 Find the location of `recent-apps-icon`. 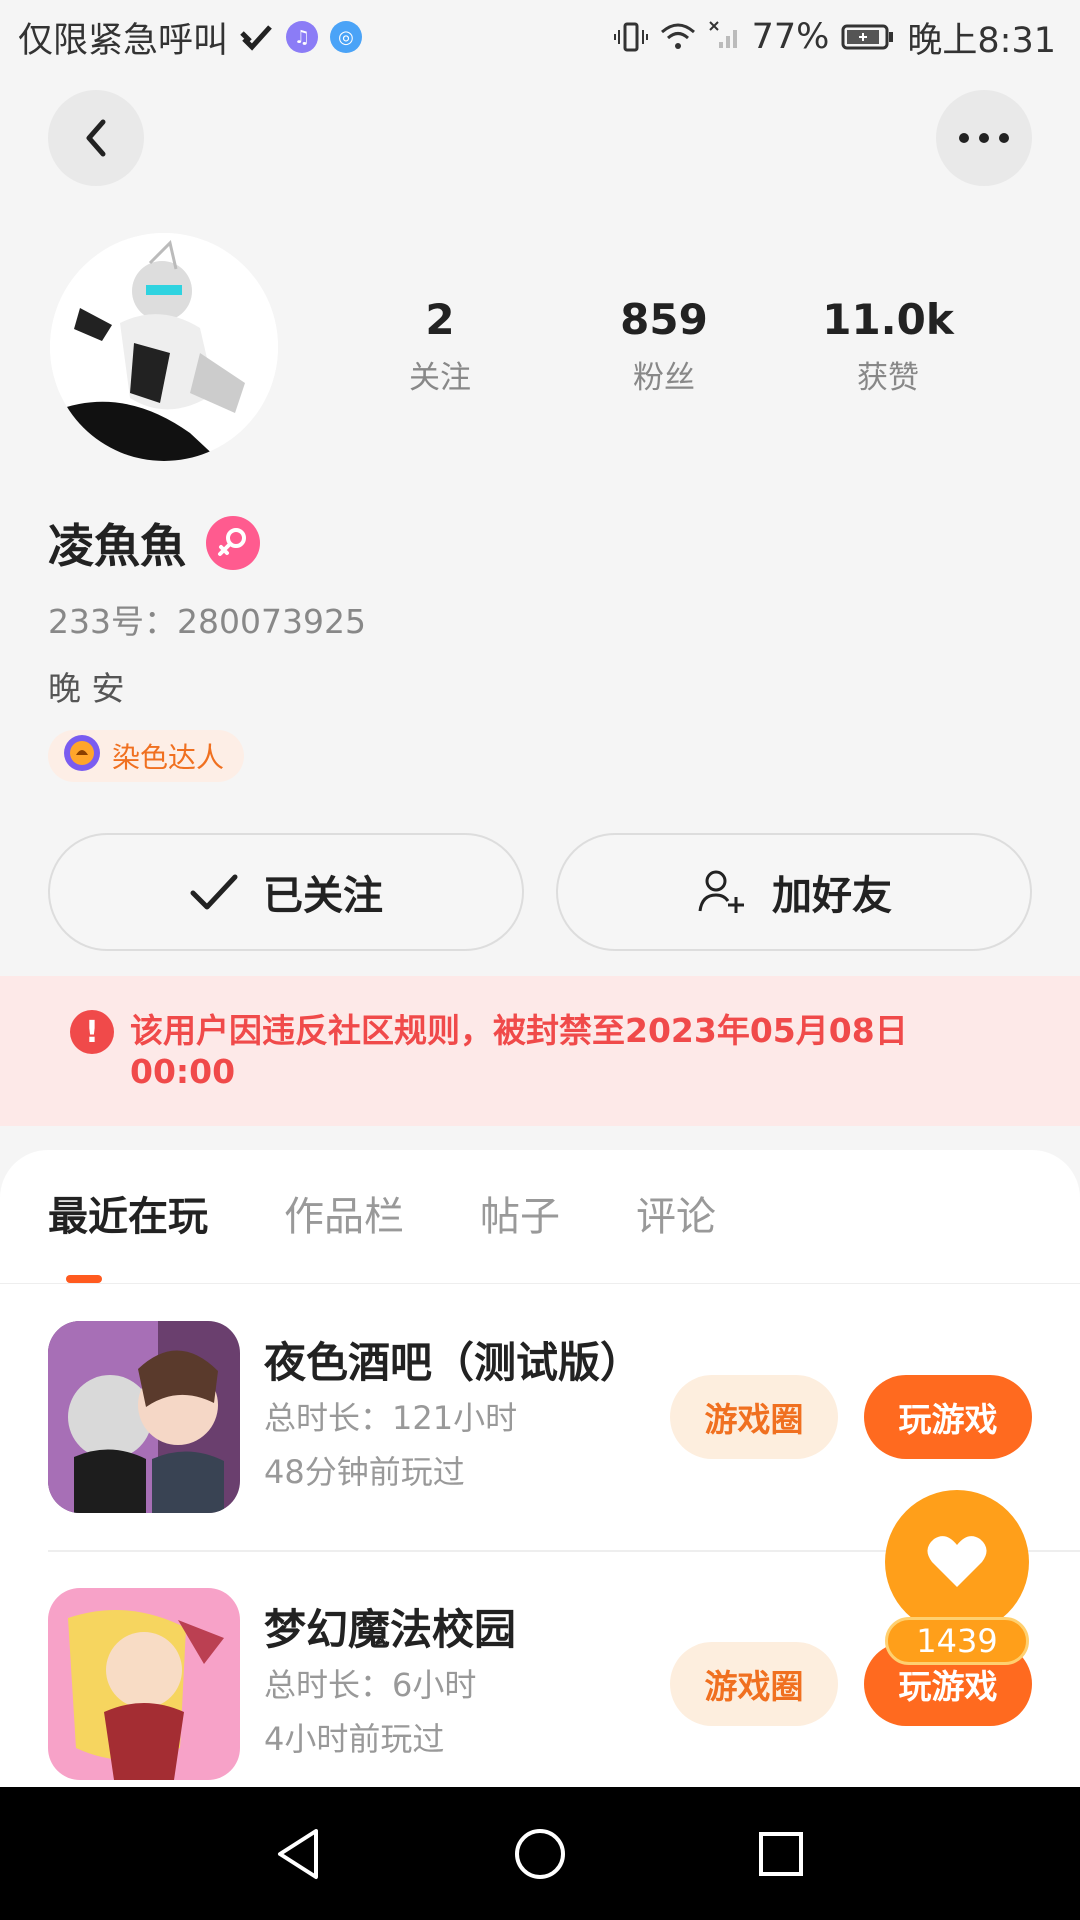

recent-apps-icon is located at coordinates (781, 1854).